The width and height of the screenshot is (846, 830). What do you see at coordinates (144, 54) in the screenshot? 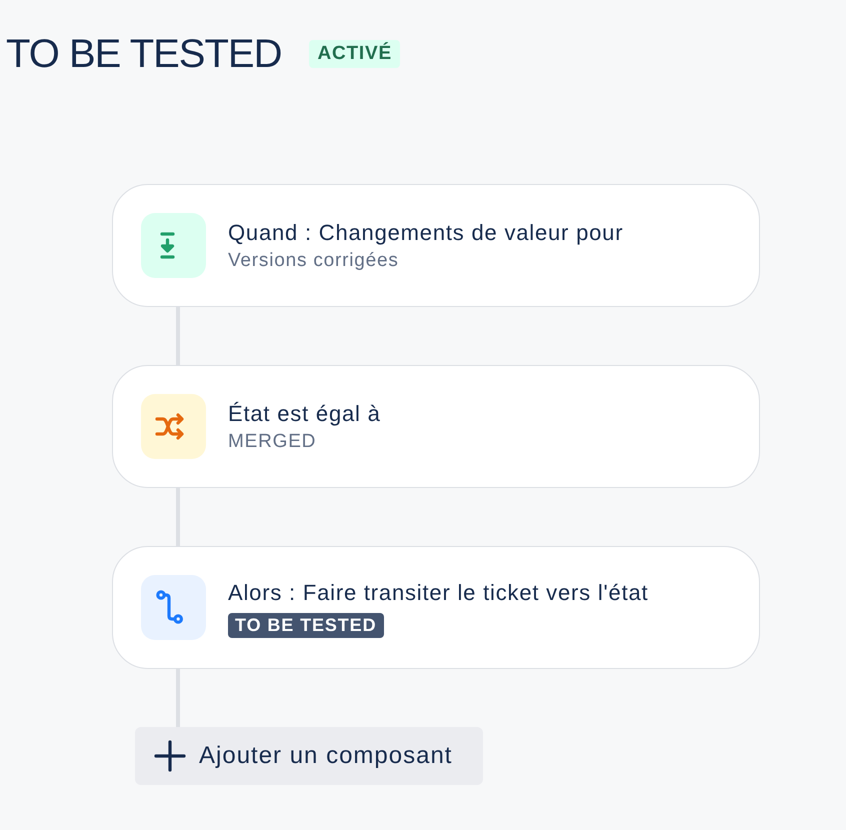
I see `rule-title: TO BE TESTED` at bounding box center [144, 54].